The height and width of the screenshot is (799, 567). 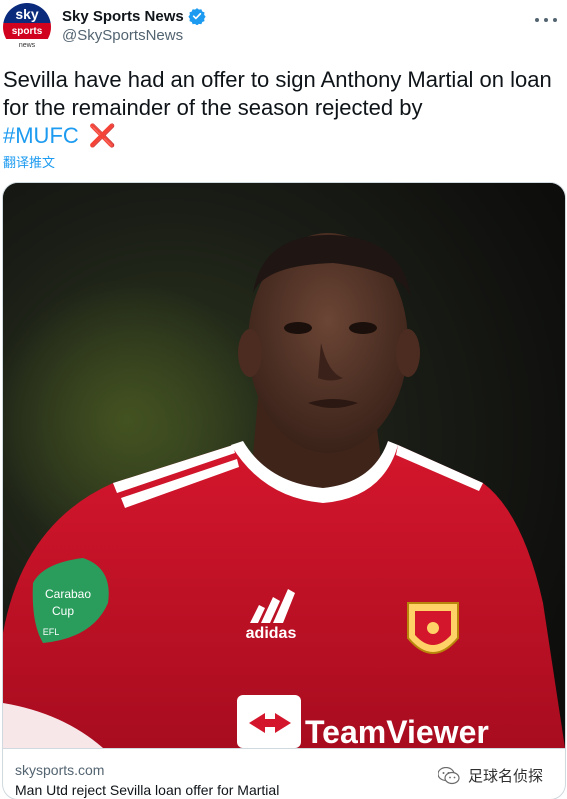 What do you see at coordinates (197, 16) in the screenshot?
I see `verified-badge-icon` at bounding box center [197, 16].